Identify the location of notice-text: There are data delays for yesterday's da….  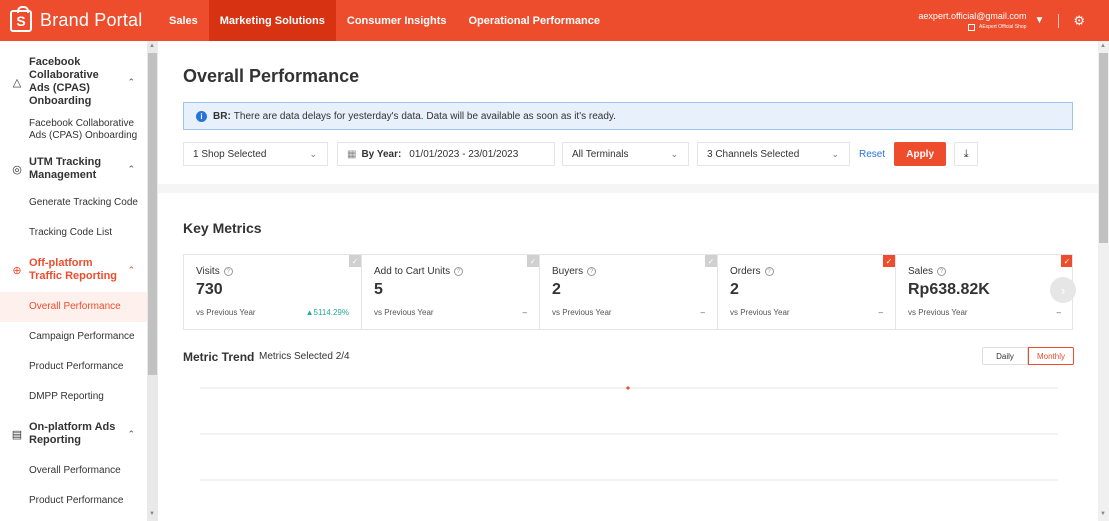
(424, 116).